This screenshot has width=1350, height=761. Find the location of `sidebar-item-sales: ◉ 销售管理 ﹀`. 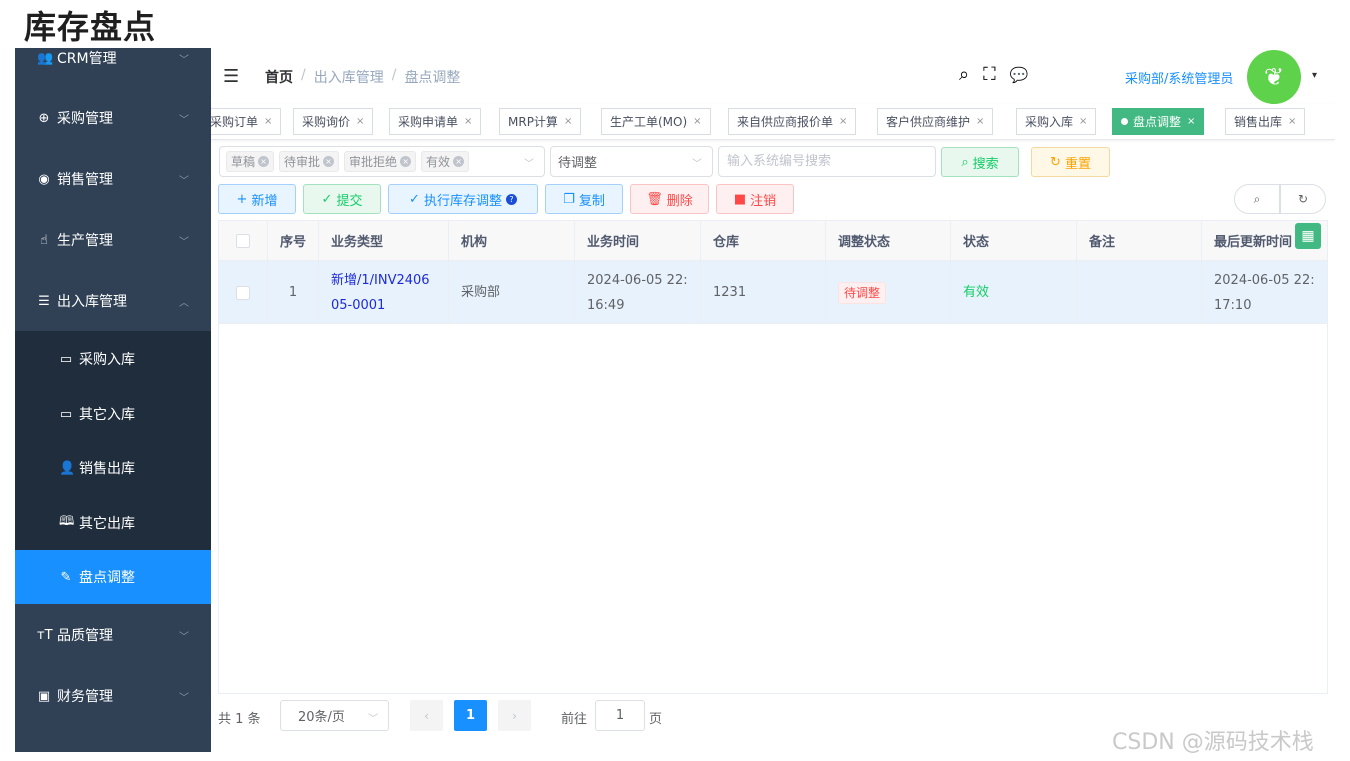

sidebar-item-sales: ◉ 销售管理 ﹀ is located at coordinates (113, 179).